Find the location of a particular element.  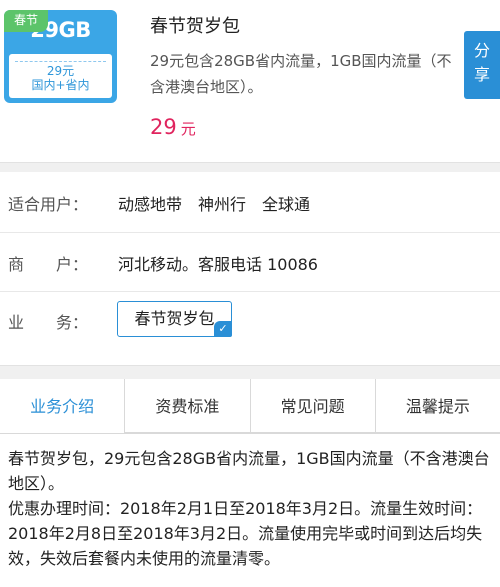

info-row-users: 适合用户： 动感地带 神州行 全球通 is located at coordinates (250, 202).